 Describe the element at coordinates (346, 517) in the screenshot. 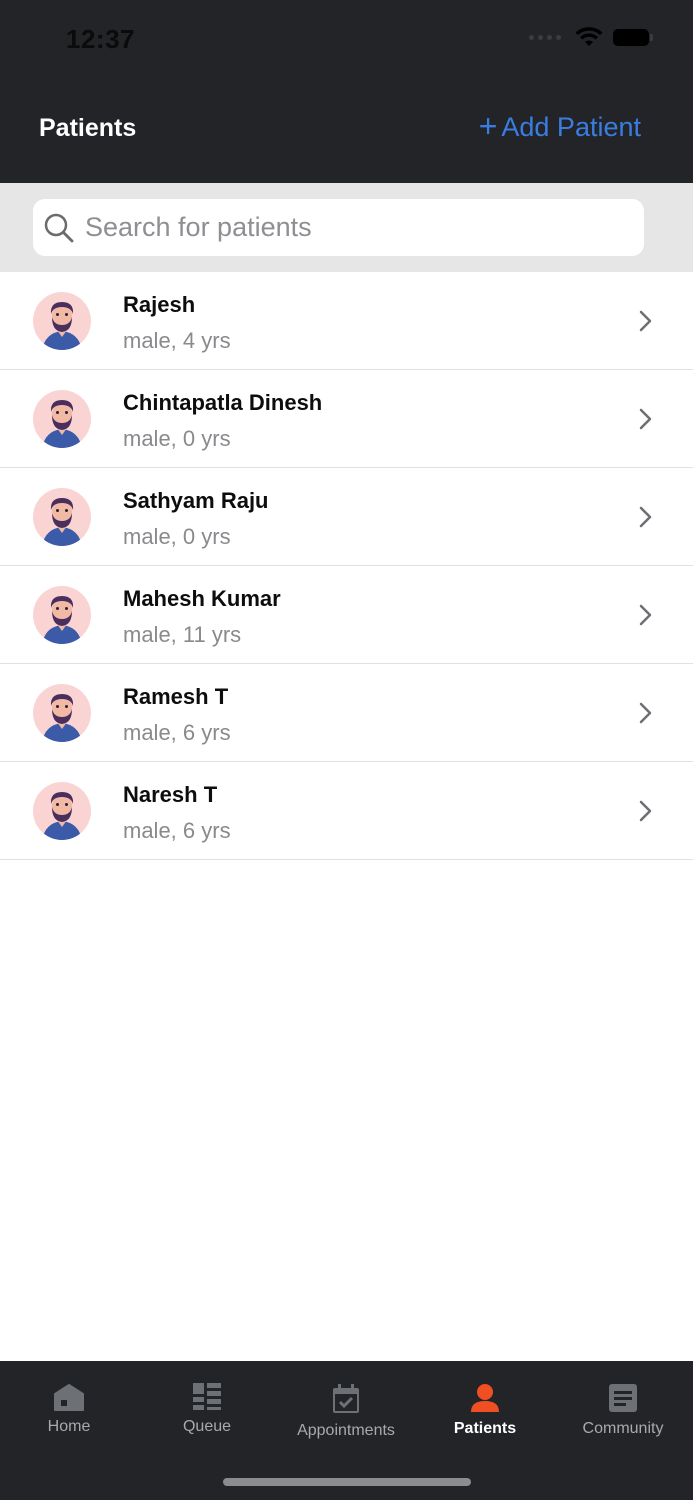

I see `patient-row: Sathyam Raju male, 0 yrs` at that location.